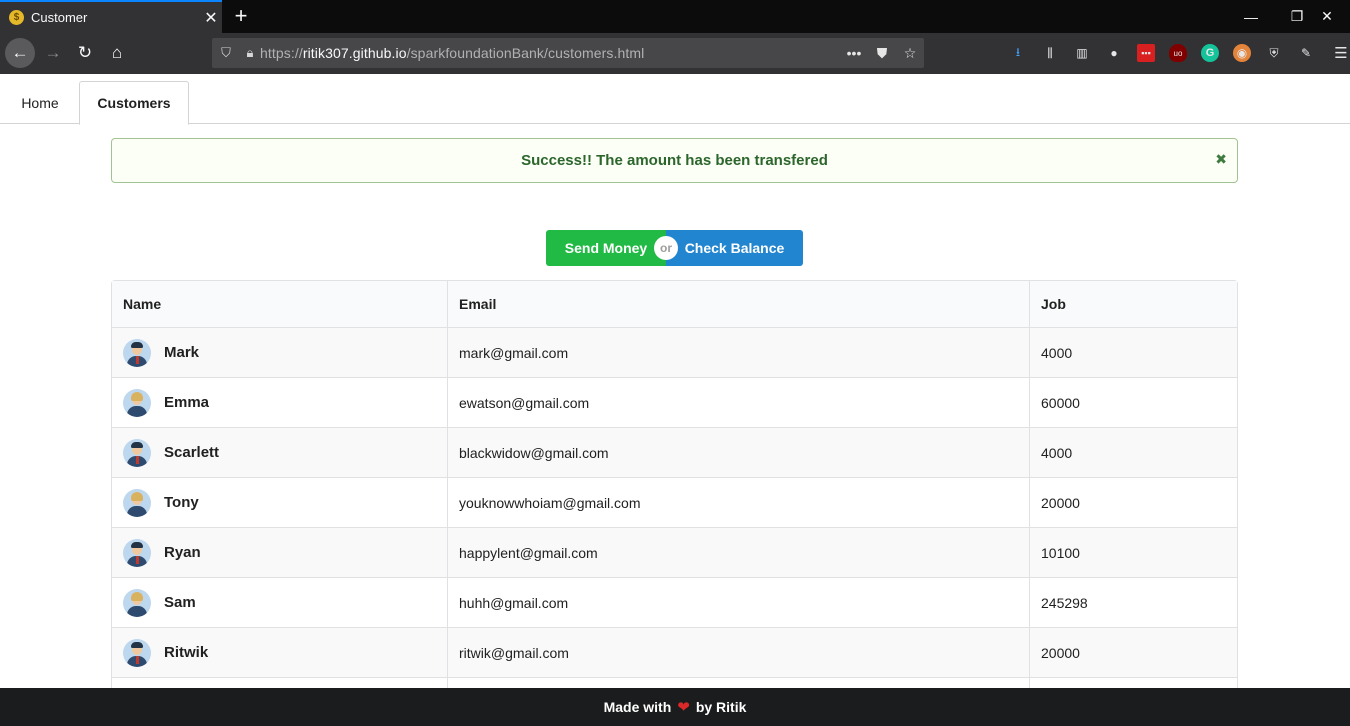  Describe the element at coordinates (186, 652) in the screenshot. I see `customer-name: Ritwik` at that location.